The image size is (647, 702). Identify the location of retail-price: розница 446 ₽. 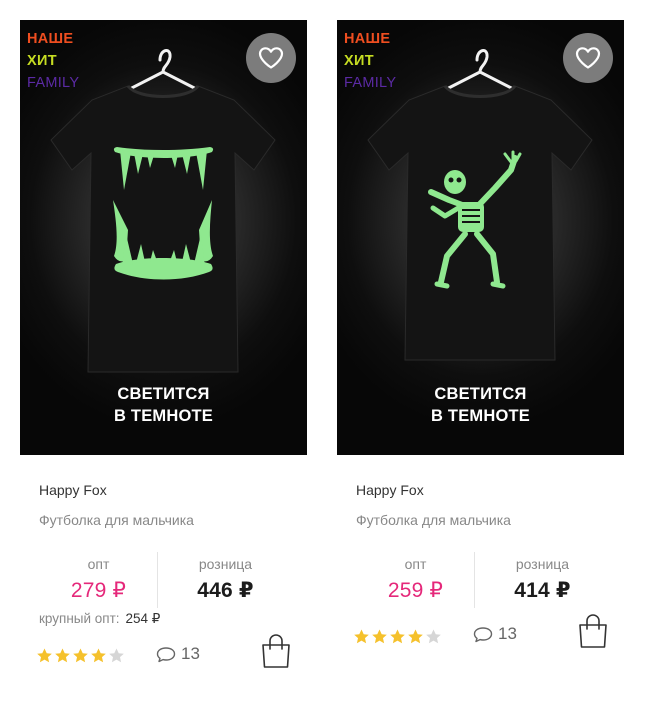
(225, 576).